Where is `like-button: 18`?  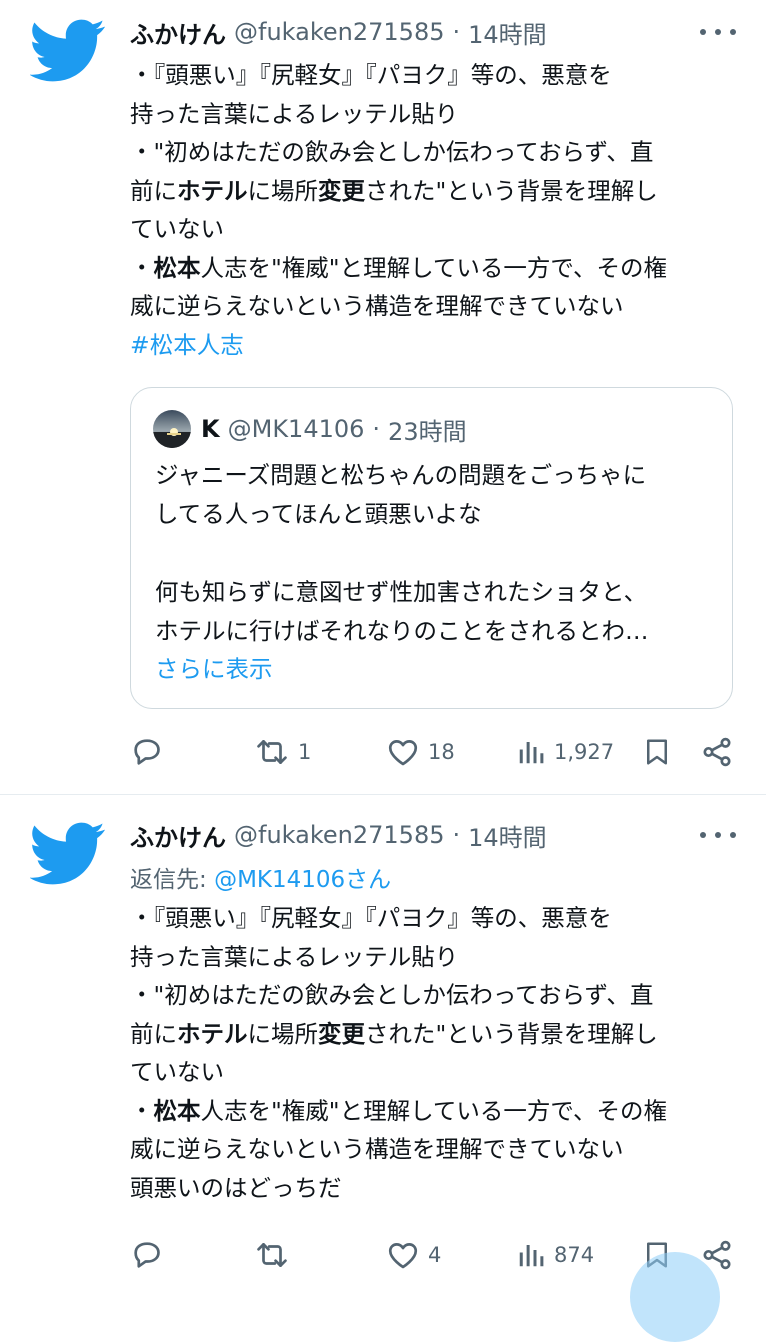 like-button: 18 is located at coordinates (420, 752).